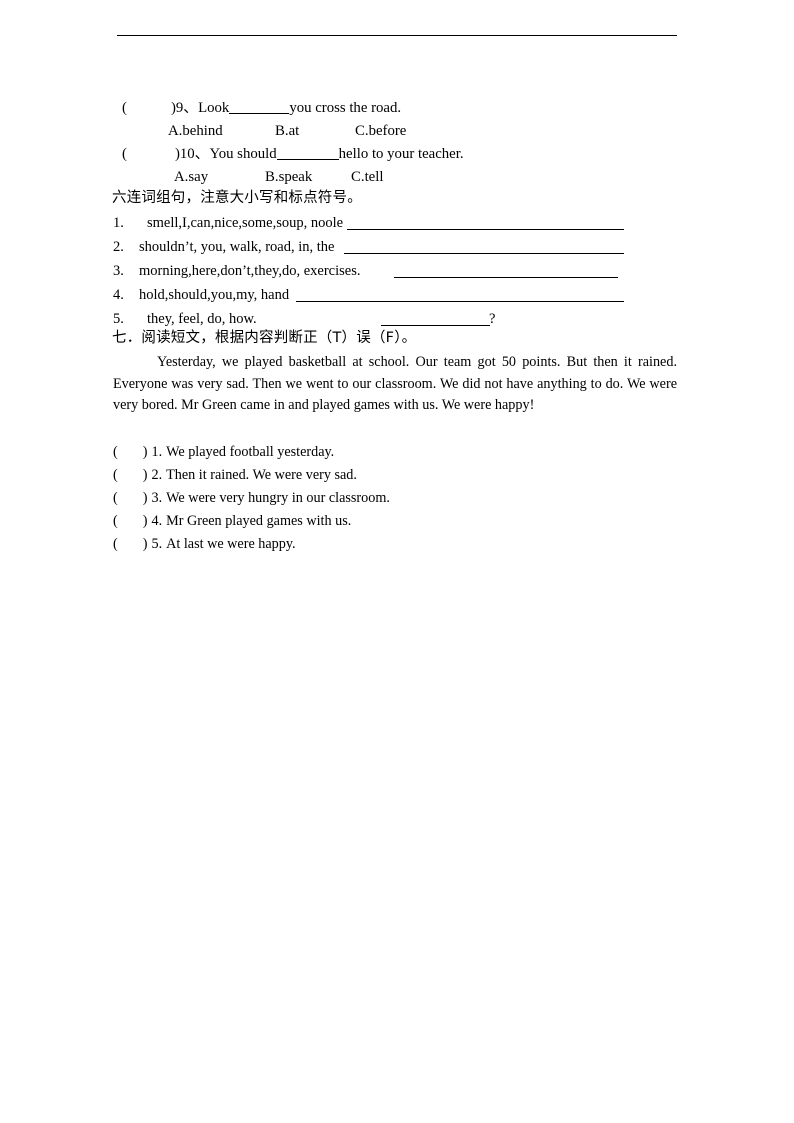 Image resolution: width=794 pixels, height=1123 pixels. I want to click on question-stem-before: Look, so click(214, 108).